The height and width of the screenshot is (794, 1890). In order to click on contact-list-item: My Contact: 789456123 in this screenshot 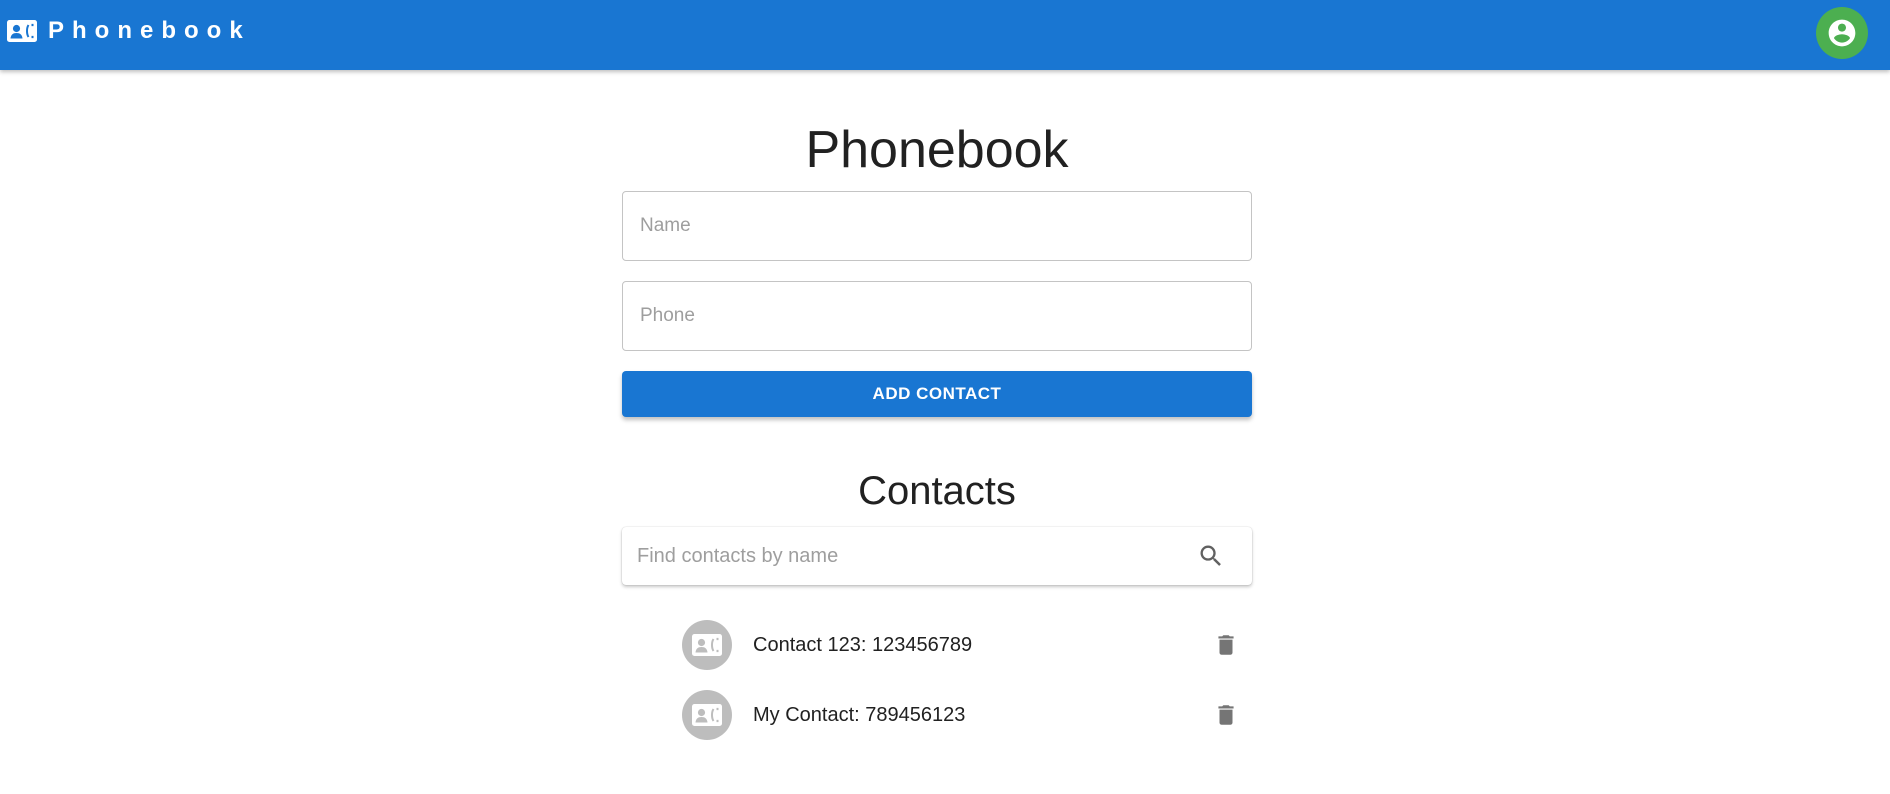, I will do `click(967, 715)`.